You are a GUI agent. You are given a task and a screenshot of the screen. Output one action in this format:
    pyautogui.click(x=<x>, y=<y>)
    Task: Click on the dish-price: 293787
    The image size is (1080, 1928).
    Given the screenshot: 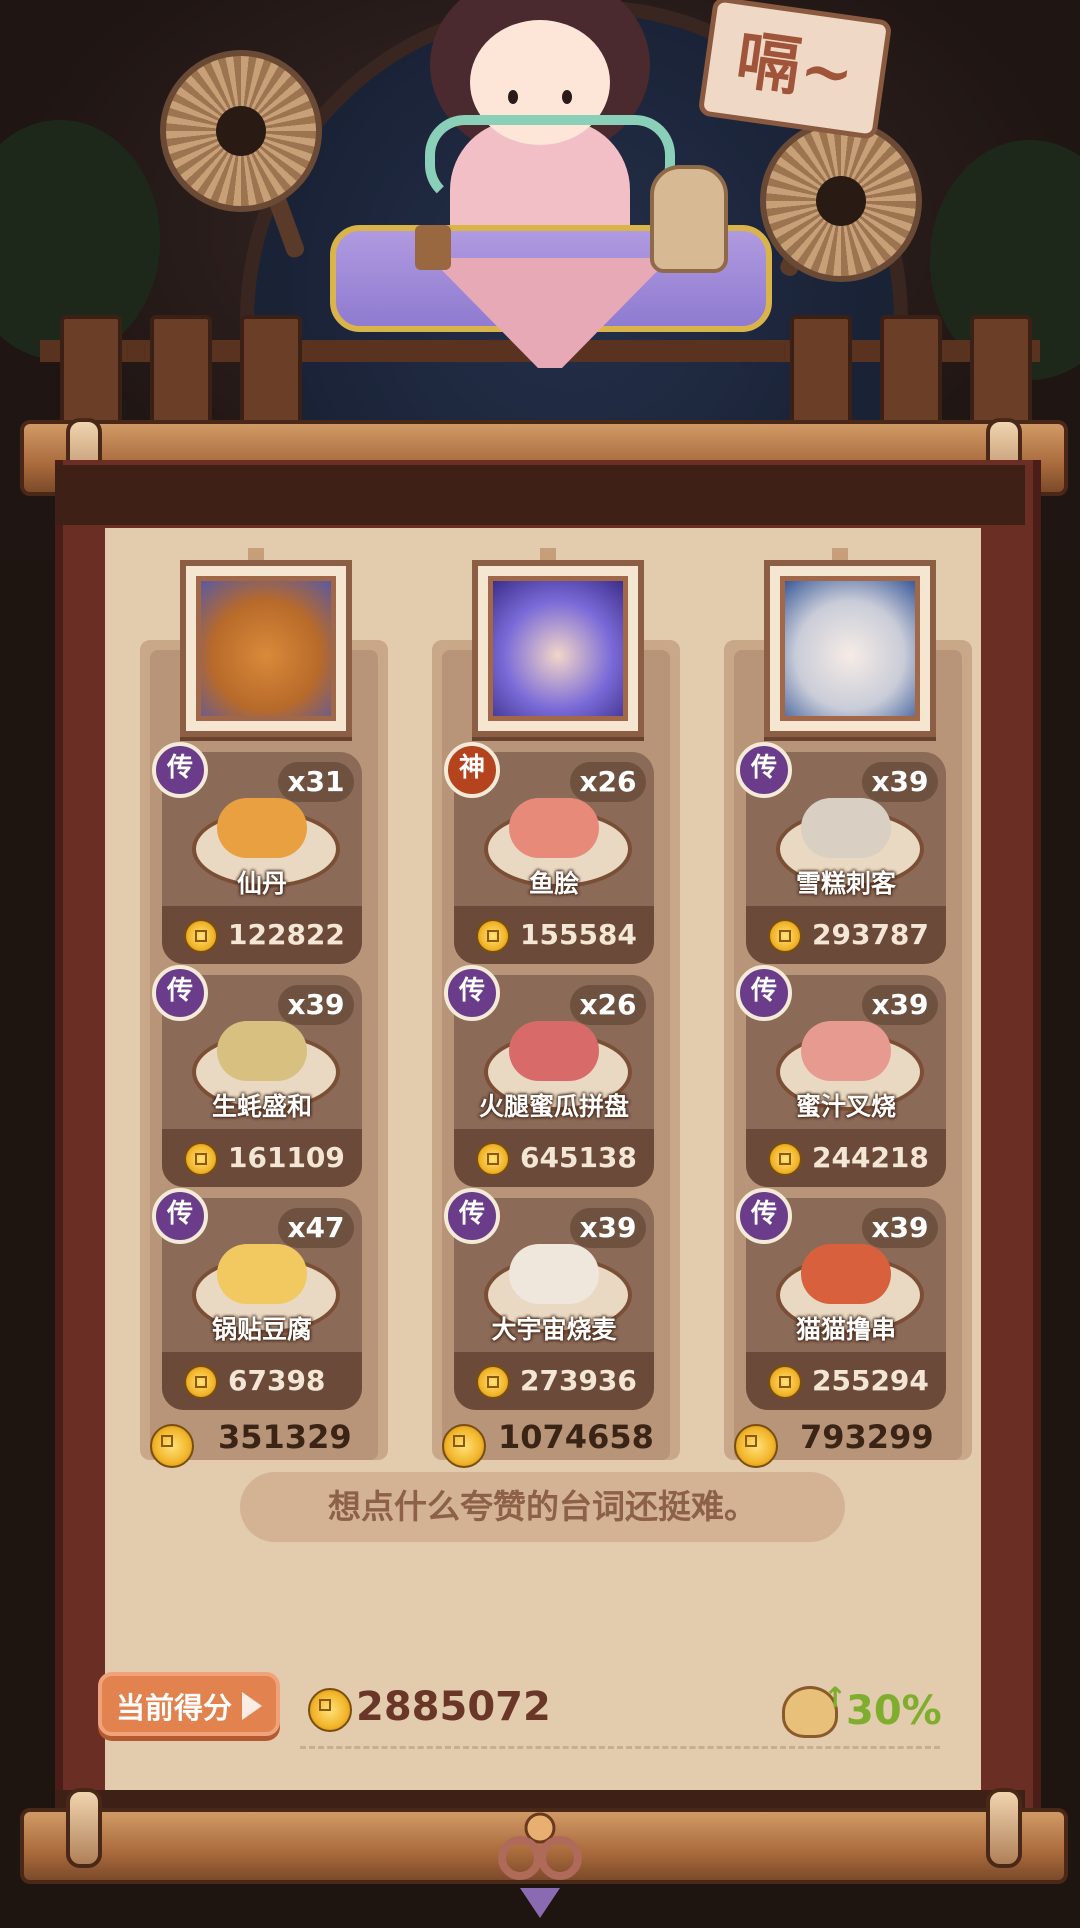 What is the action you would take?
    pyautogui.click(x=870, y=934)
    